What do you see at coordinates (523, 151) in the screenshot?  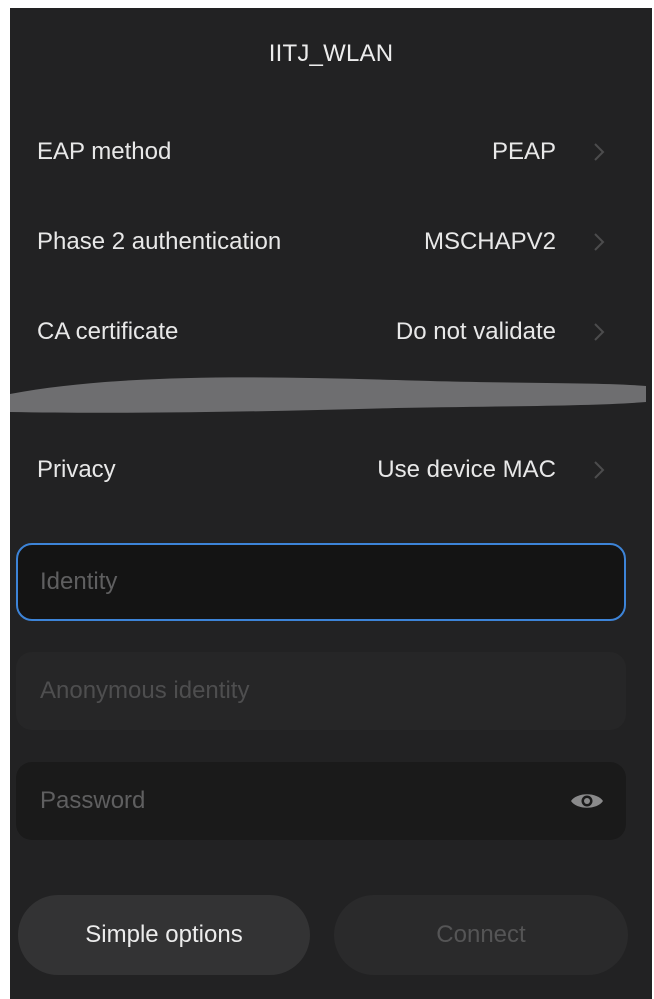 I see `eap-method-value: PEAP` at bounding box center [523, 151].